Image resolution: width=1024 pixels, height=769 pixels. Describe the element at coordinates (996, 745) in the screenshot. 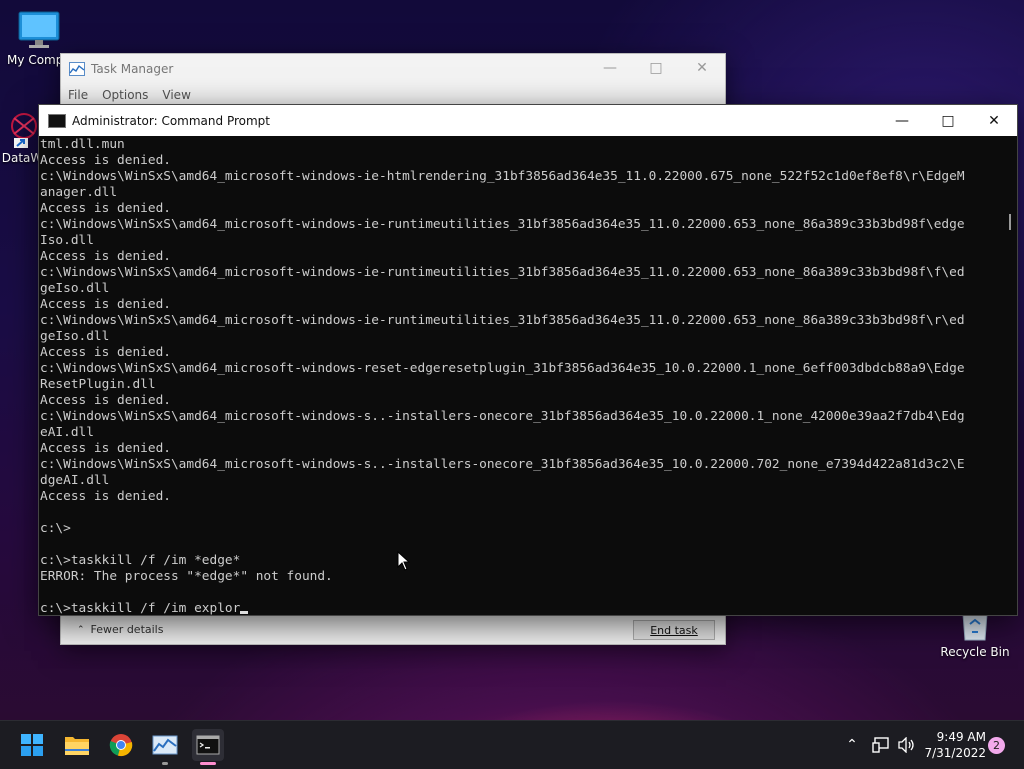

I see `notification-badge: 2` at that location.